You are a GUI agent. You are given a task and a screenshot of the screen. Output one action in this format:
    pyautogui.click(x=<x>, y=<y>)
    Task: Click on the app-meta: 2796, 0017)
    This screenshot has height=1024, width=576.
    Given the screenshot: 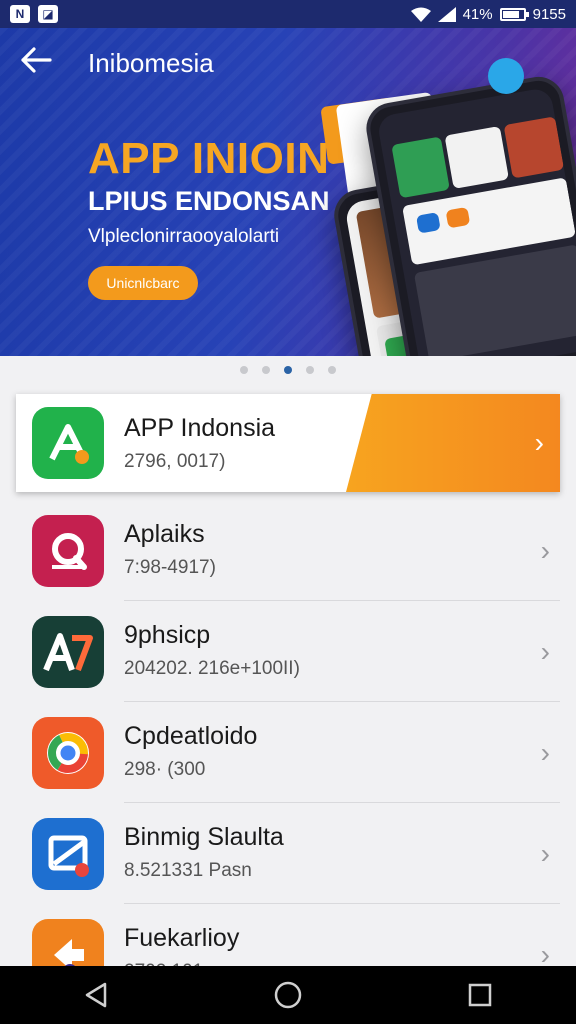 What is the action you would take?
    pyautogui.click(x=175, y=461)
    